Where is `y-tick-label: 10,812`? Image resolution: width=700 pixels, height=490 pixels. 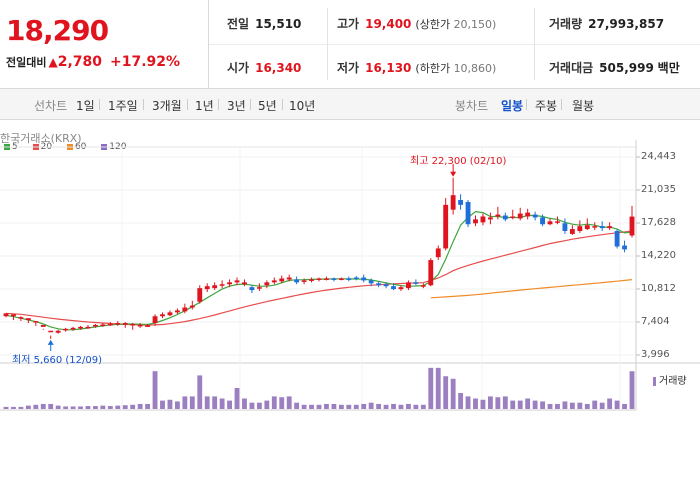
y-tick-label: 10,812 is located at coordinates (658, 288).